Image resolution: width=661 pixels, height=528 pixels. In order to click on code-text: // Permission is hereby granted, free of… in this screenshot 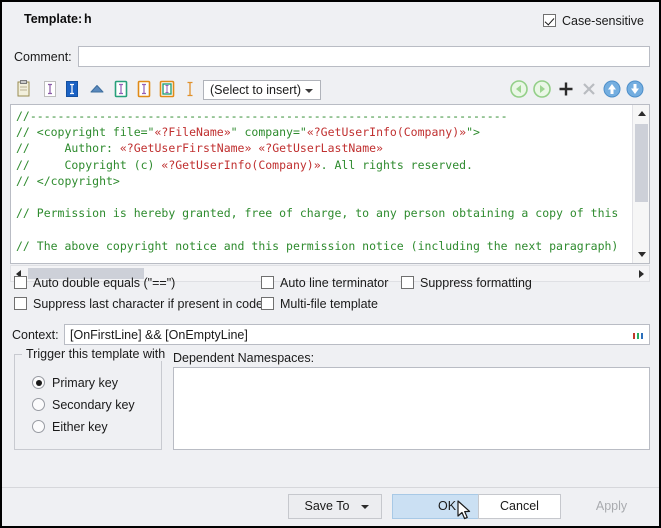, I will do `click(317, 213)`.